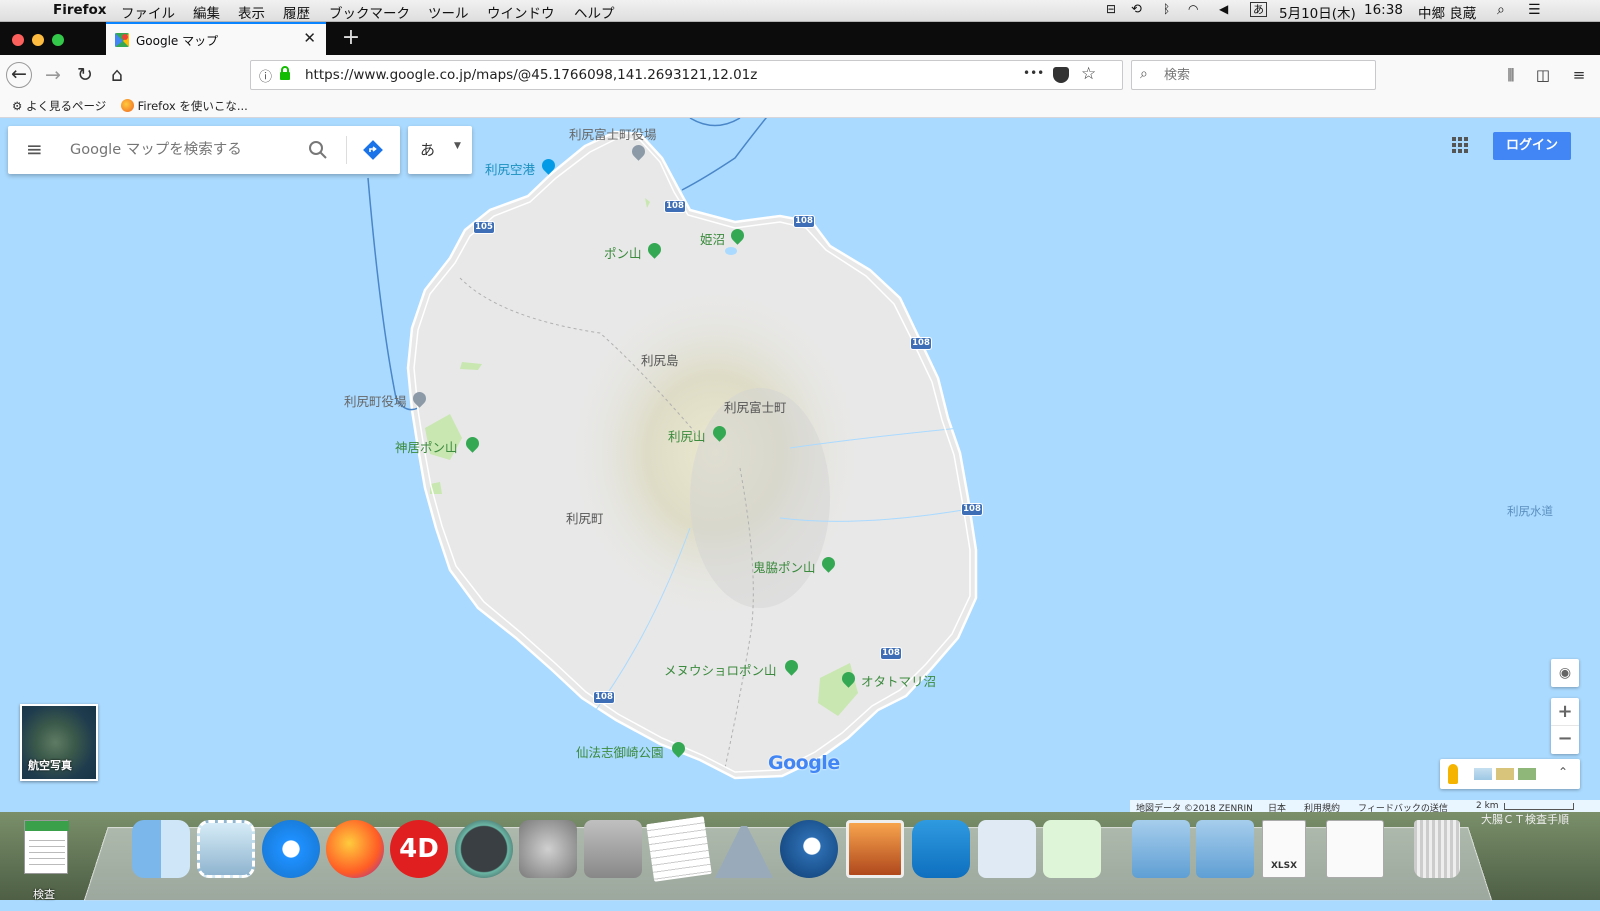 The height and width of the screenshot is (911, 1600). Describe the element at coordinates (1501, 10) in the screenshot. I see `spotlight-icon: ⌕` at that location.